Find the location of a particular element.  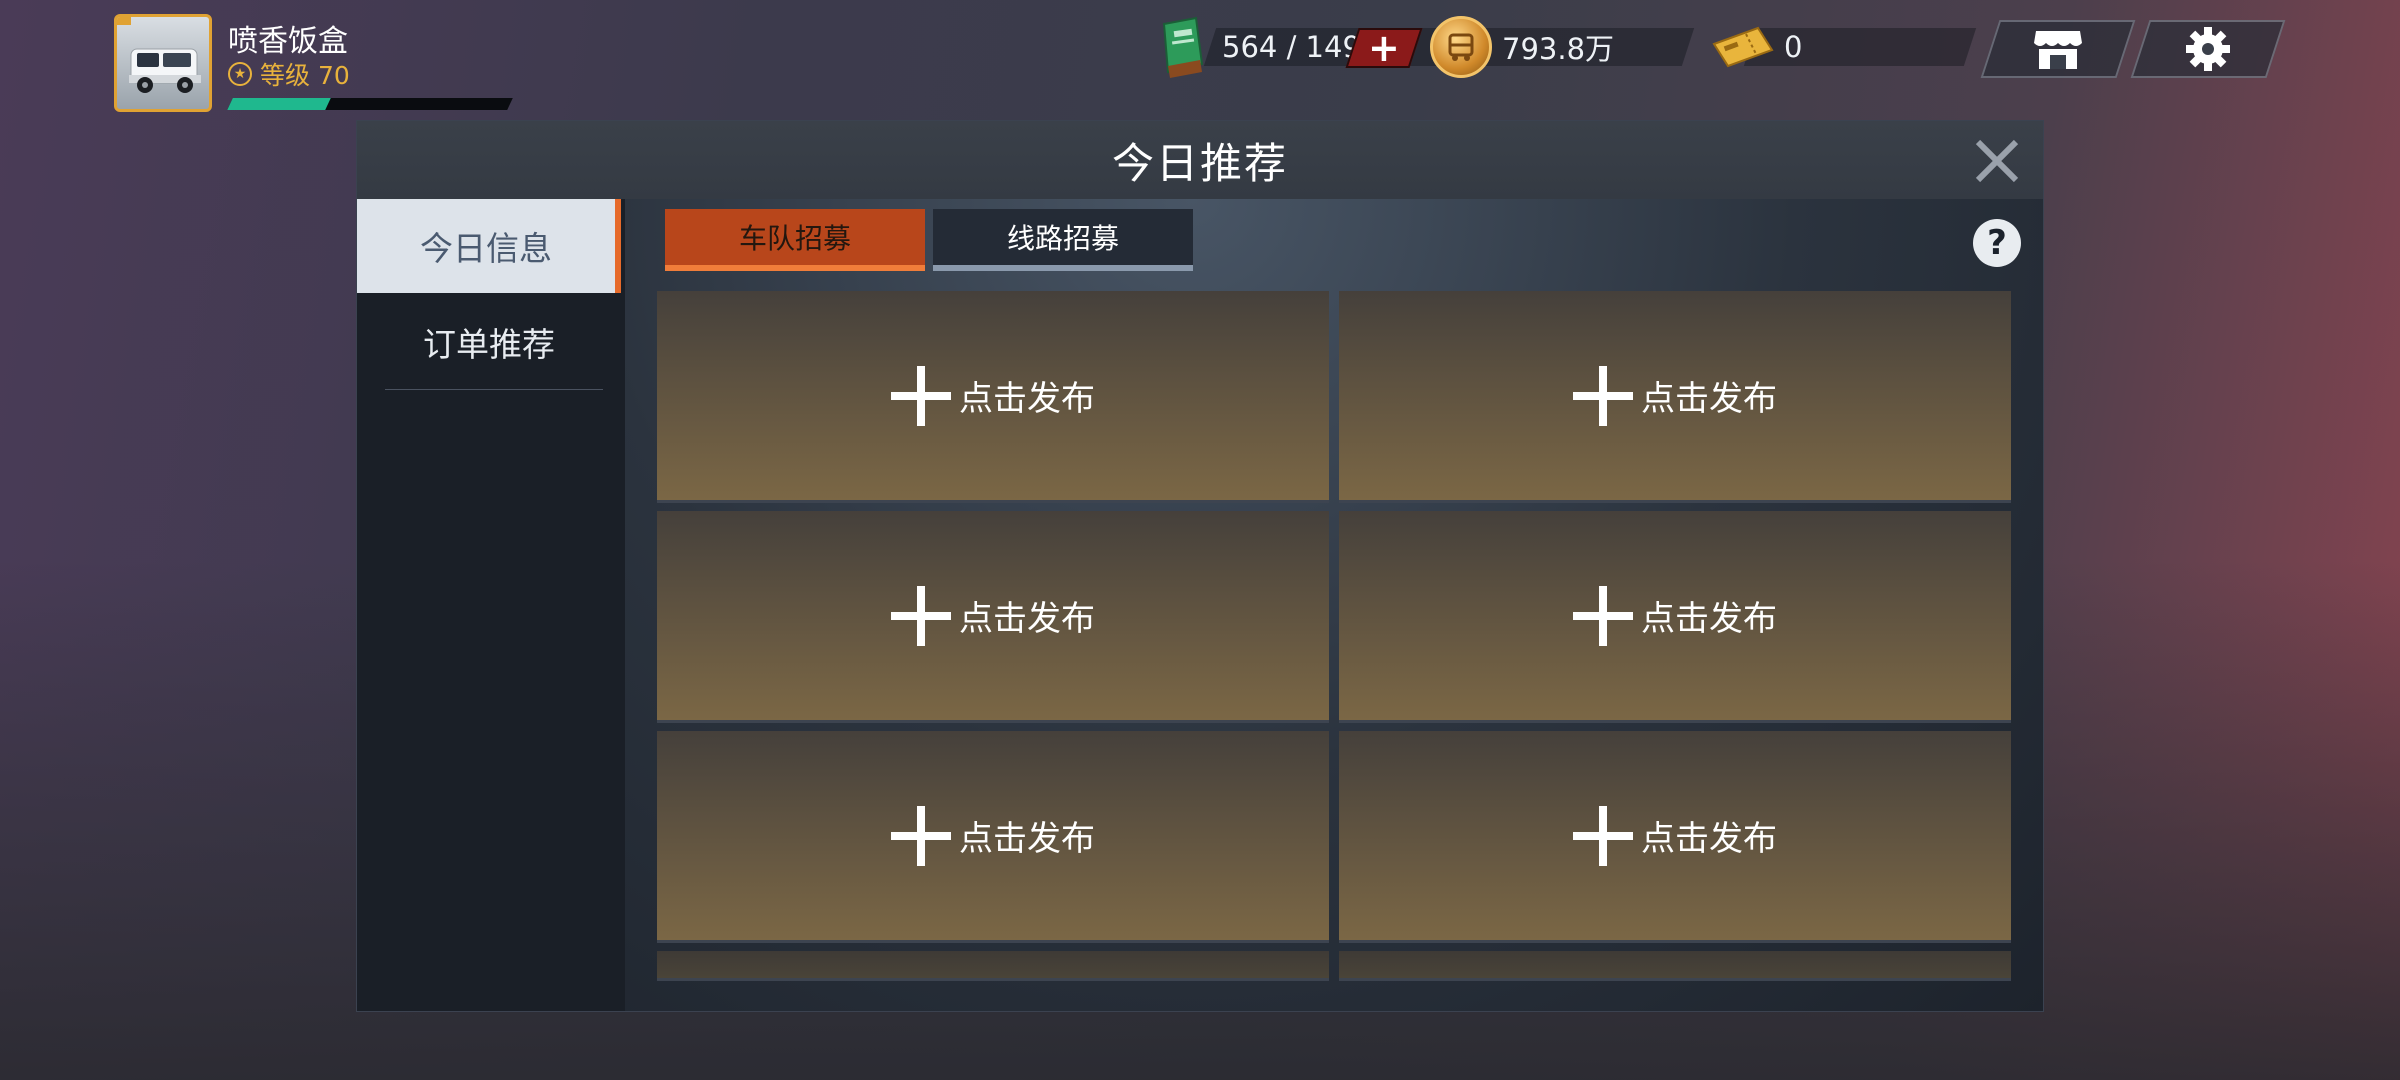

tab-label: 车队招募 is located at coordinates (794, 238).